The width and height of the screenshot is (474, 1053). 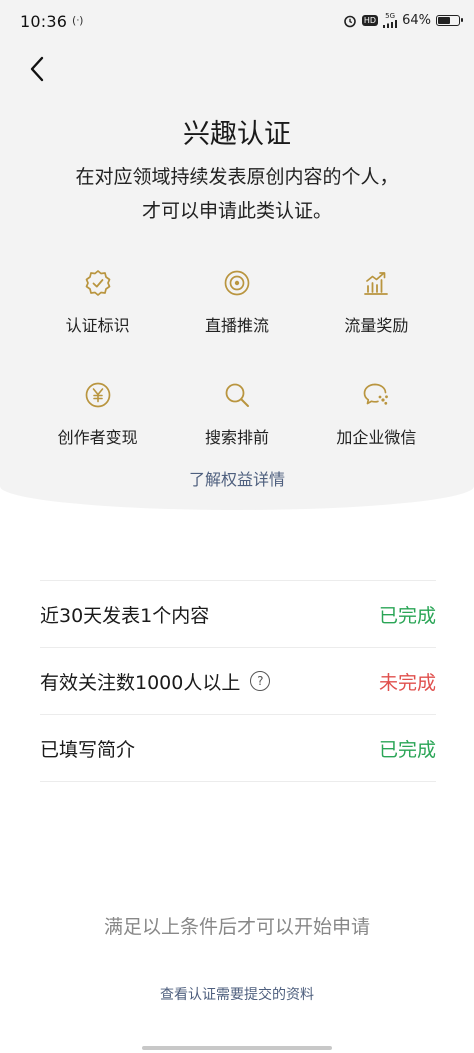 What do you see at coordinates (237, 283) in the screenshot?
I see `live-broadcast-icon` at bounding box center [237, 283].